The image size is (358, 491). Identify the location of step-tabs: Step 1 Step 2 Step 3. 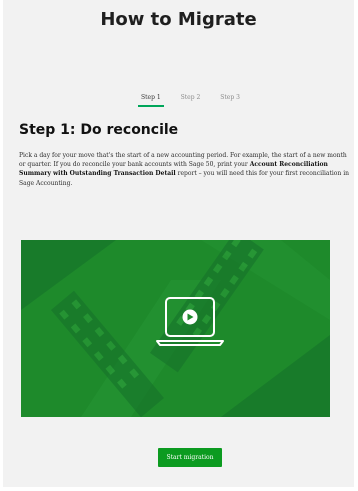
(190, 100).